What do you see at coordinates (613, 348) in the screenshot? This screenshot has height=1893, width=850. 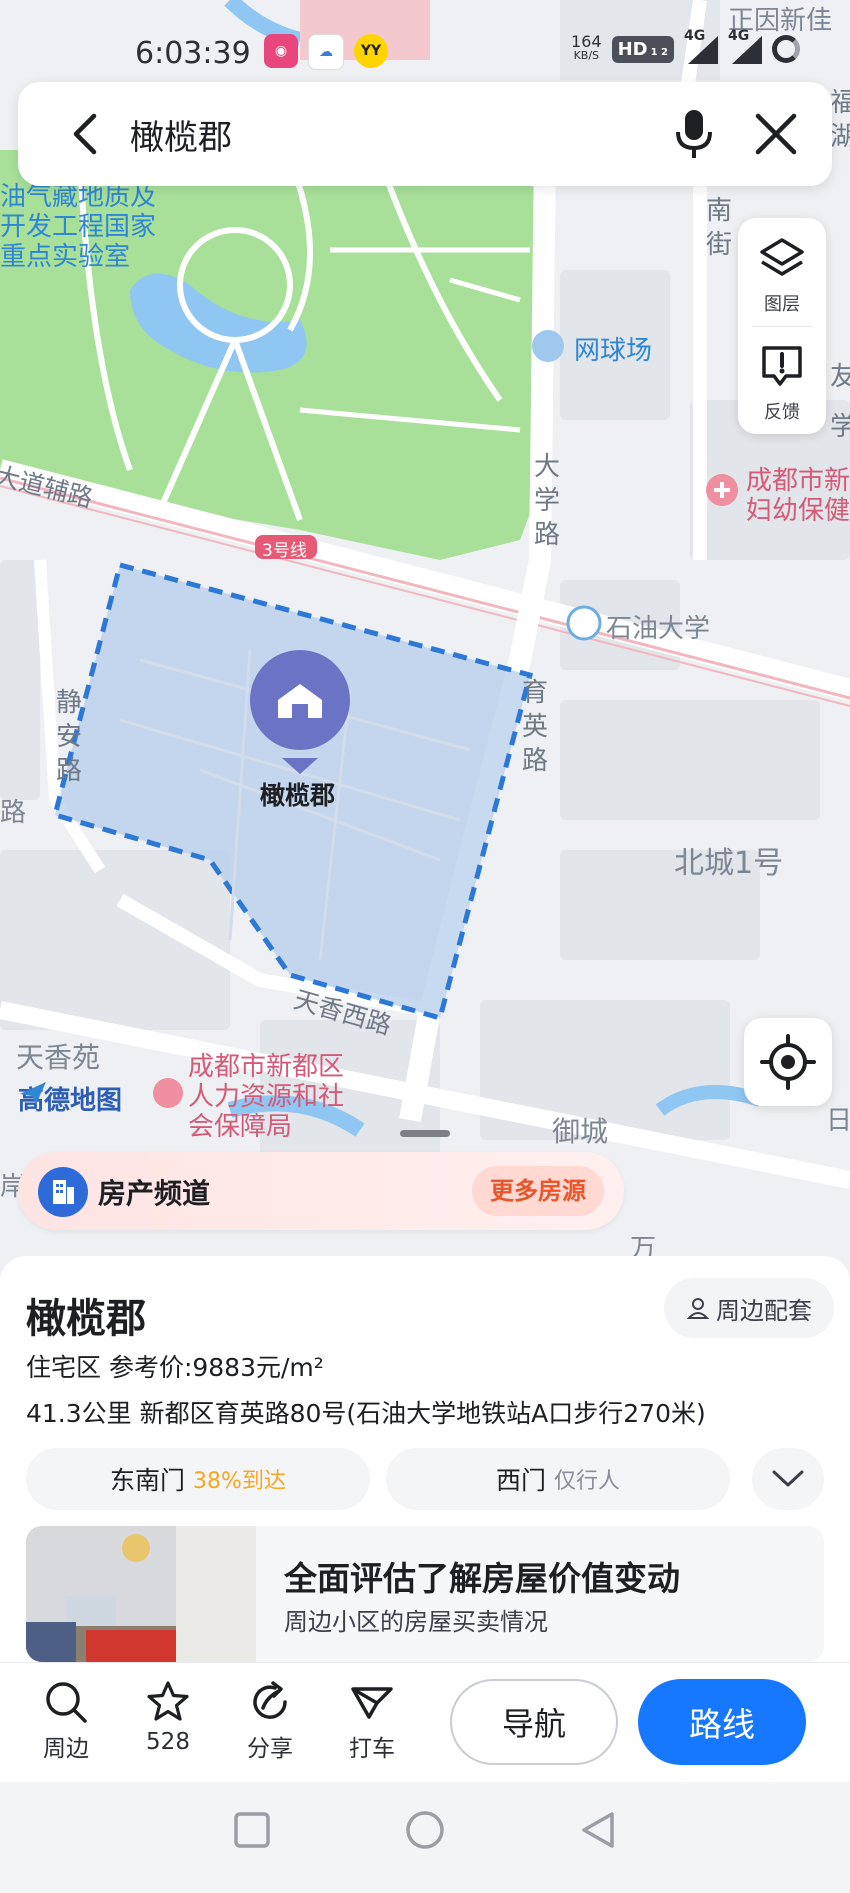 I see `label-tennis: 网球场` at bounding box center [613, 348].